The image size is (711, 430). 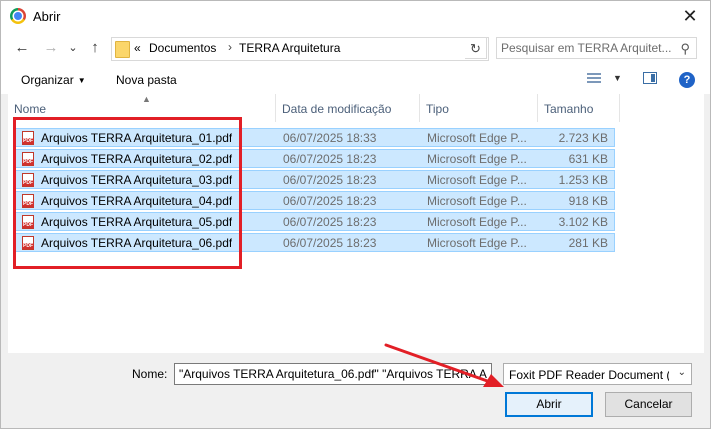 I want to click on sort-ascending-icon: ▲, so click(x=146, y=99).